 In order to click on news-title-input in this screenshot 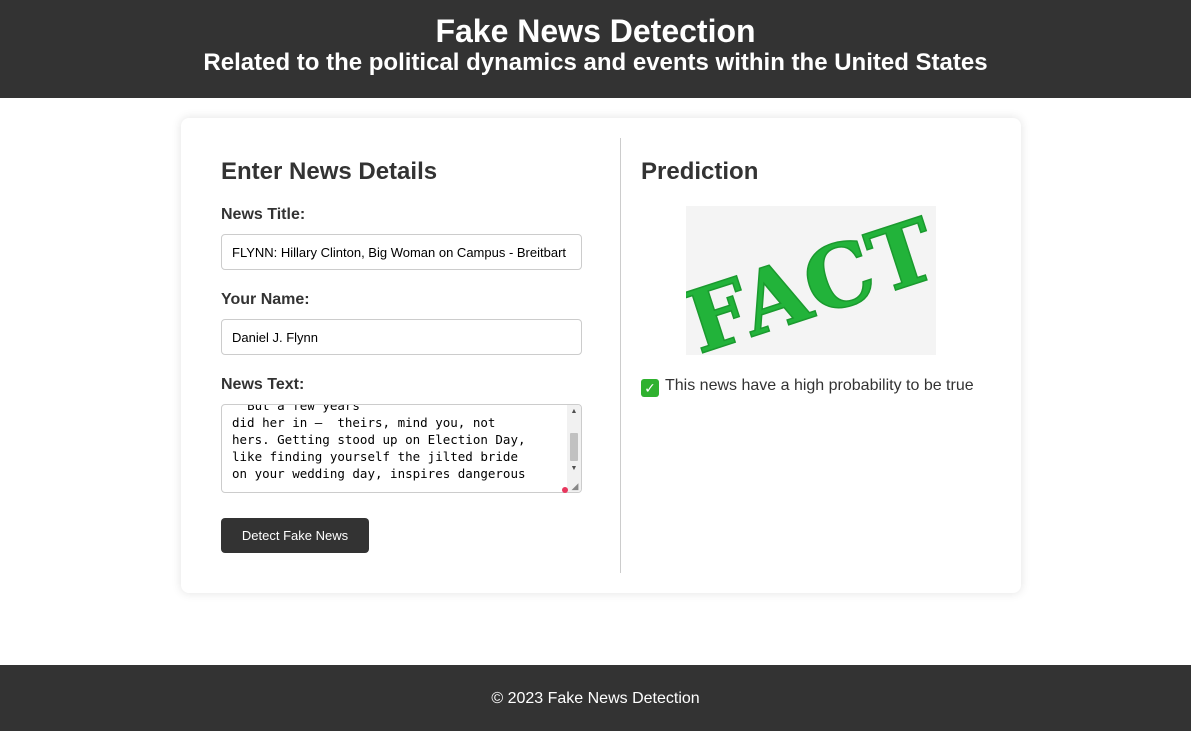, I will do `click(401, 252)`.